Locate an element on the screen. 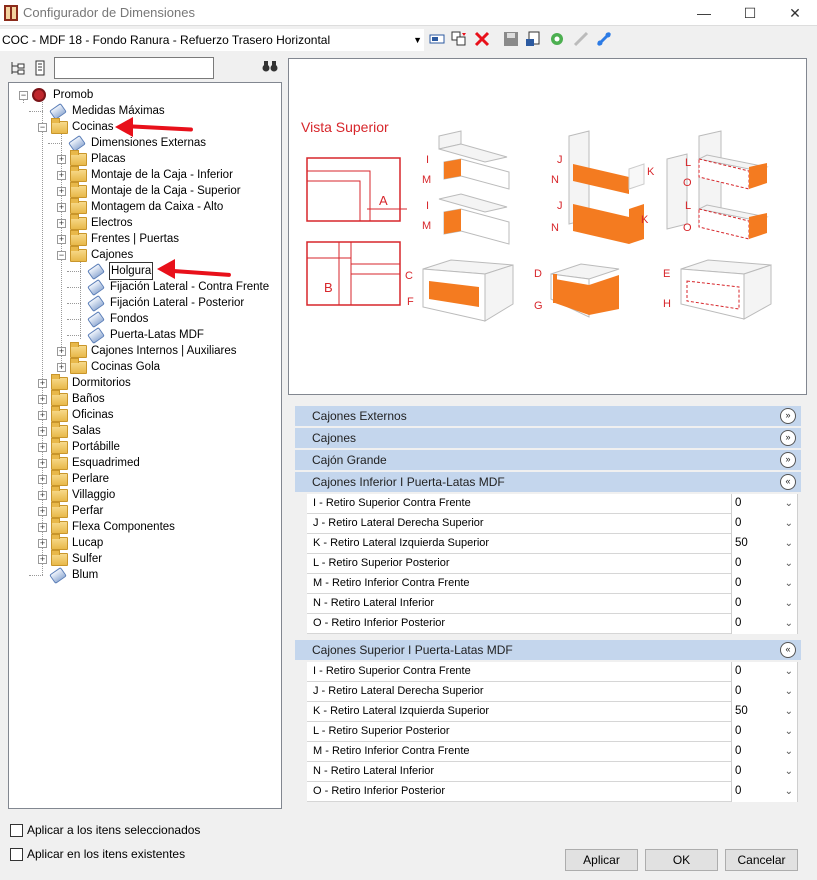  tree-node: + Montaje de la Caja - Superior is located at coordinates (144, 190).